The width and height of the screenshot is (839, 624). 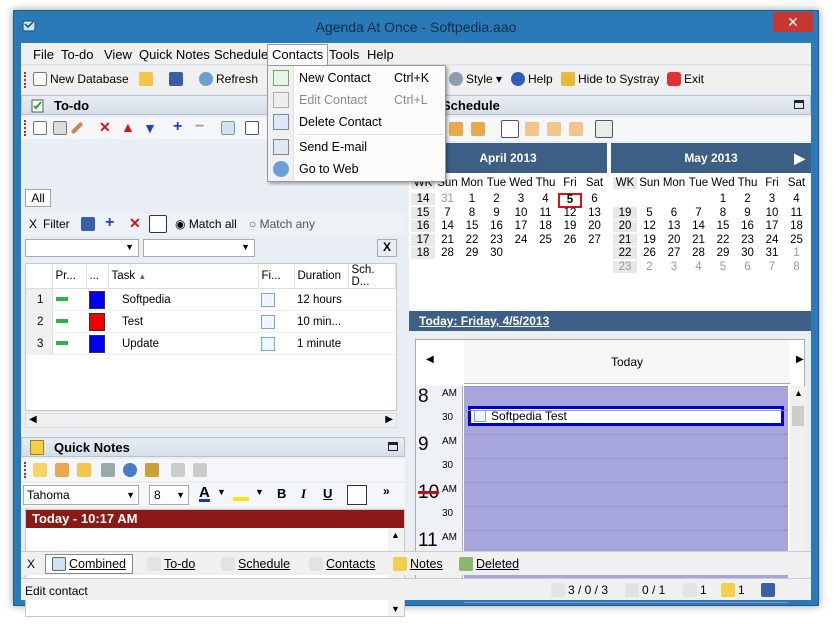 I want to click on copy-task-icon, so click(x=60, y=128).